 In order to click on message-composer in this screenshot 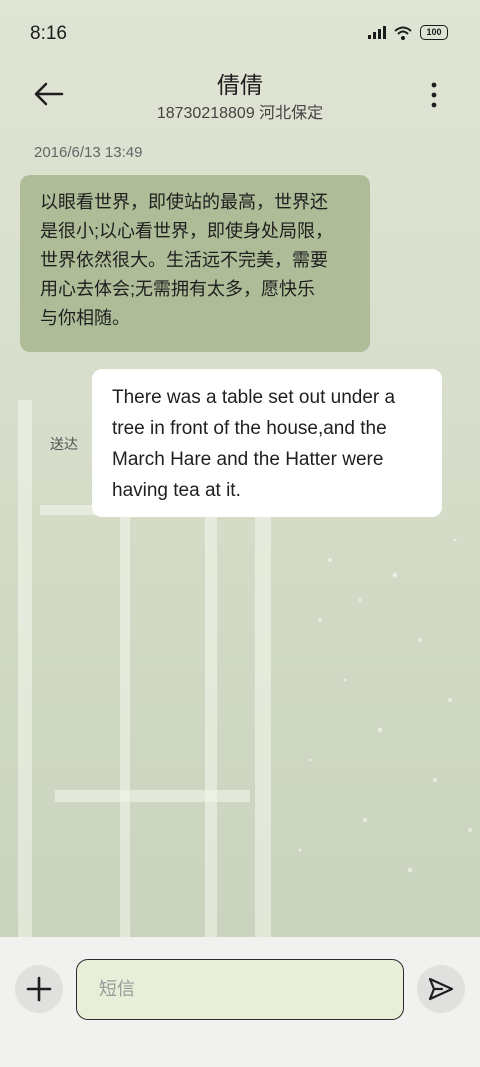, I will do `click(240, 1002)`.